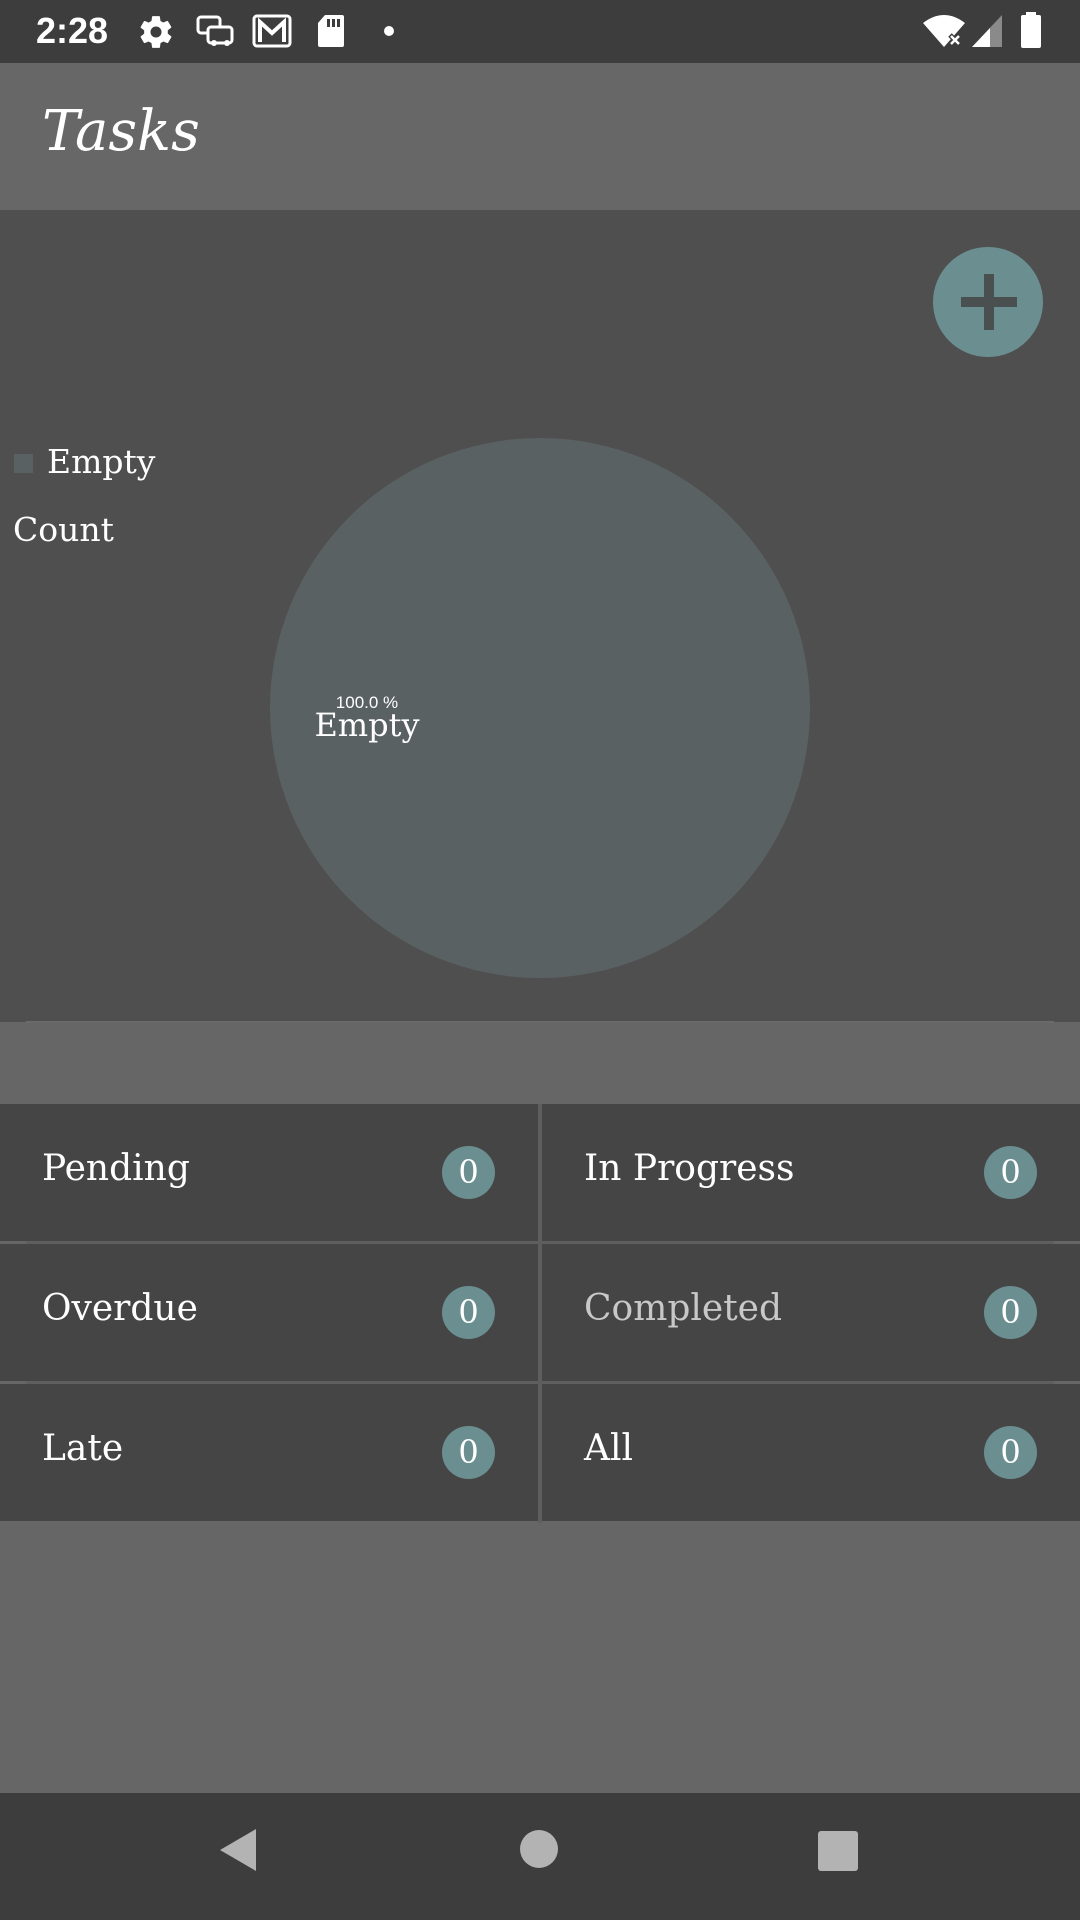  Describe the element at coordinates (689, 1168) in the screenshot. I see `status-label: In Progress` at that location.